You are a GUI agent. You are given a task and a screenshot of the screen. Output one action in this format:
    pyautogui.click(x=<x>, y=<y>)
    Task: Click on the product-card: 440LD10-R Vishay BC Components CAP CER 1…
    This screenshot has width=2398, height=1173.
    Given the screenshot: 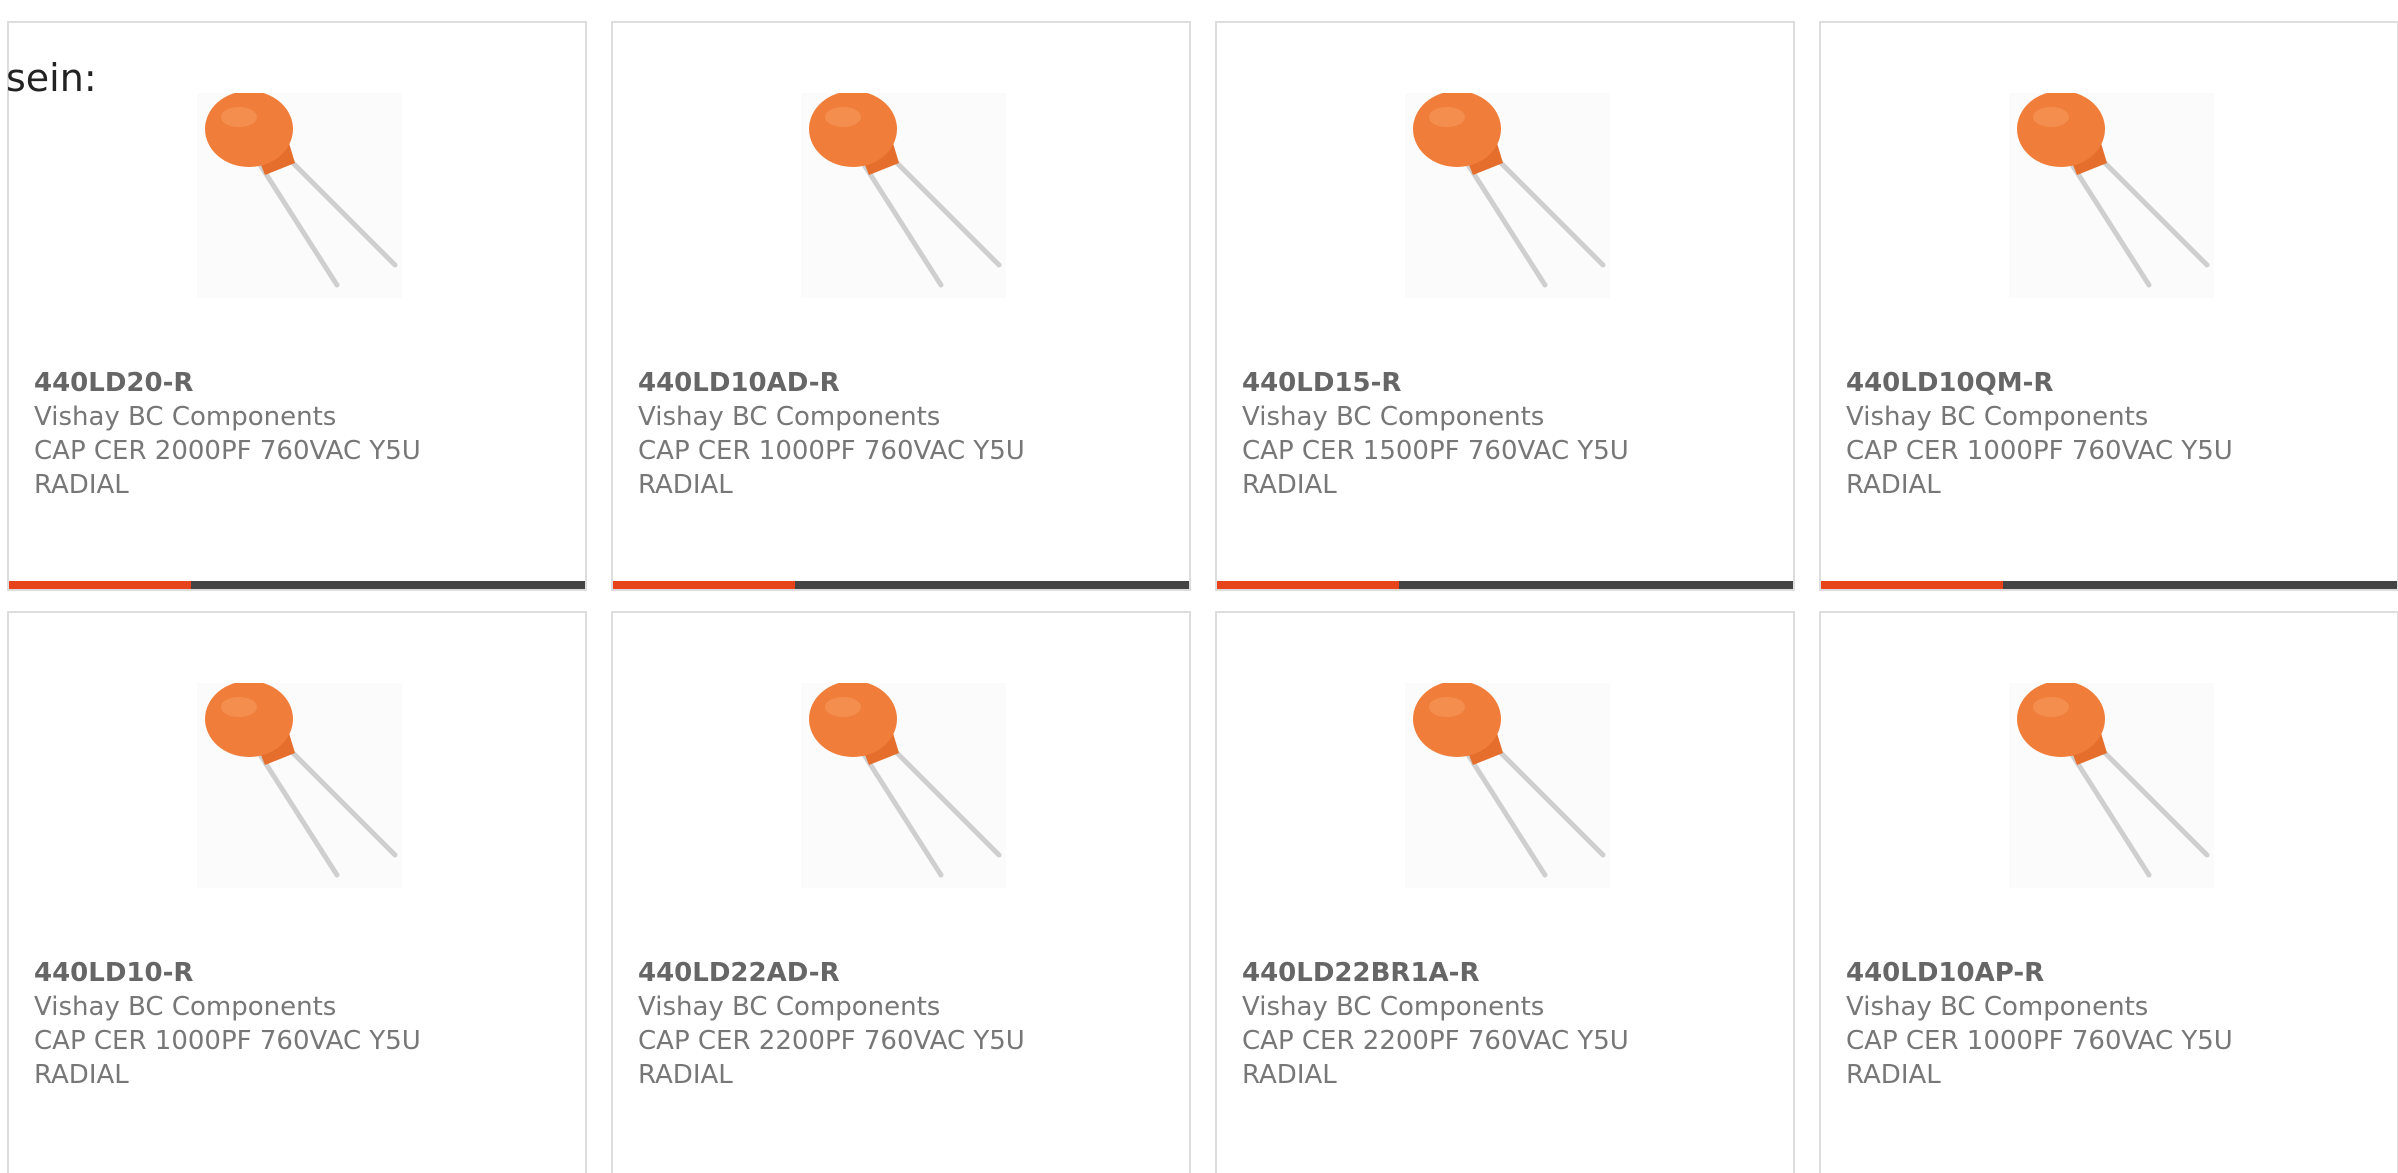 What is the action you would take?
    pyautogui.click(x=297, y=892)
    